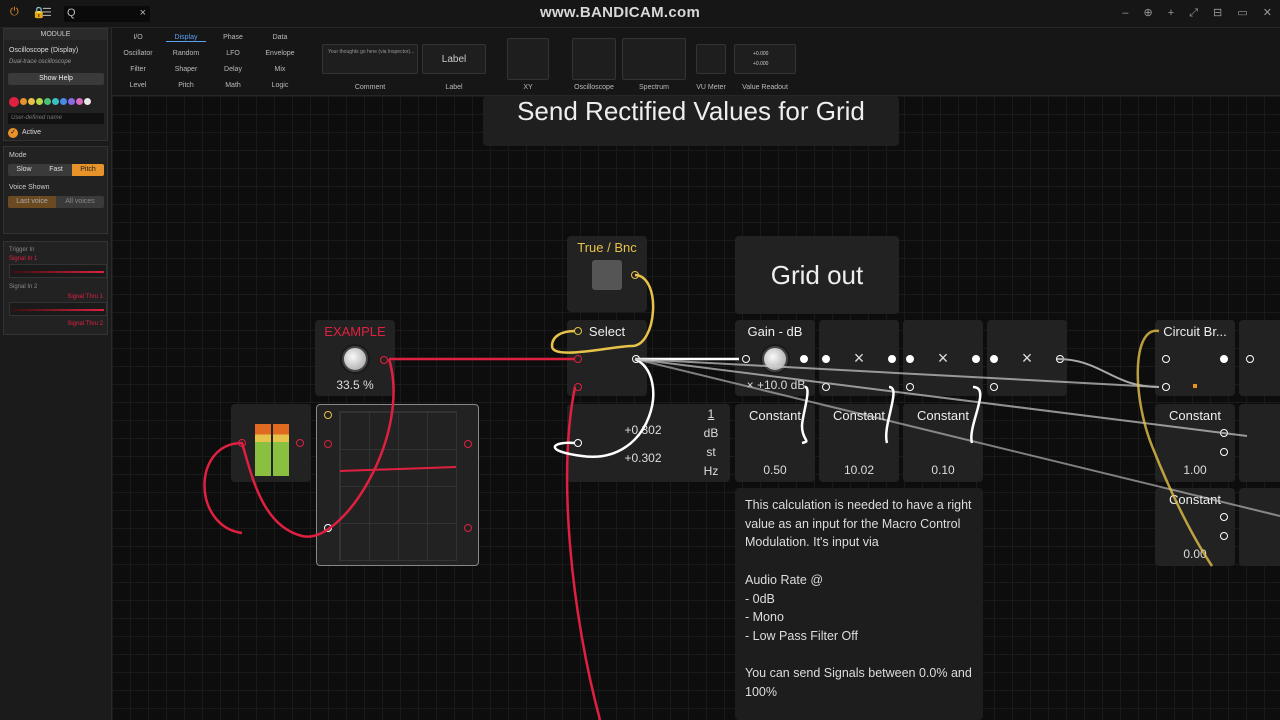  I want to click on readout-input, so click(578, 443).